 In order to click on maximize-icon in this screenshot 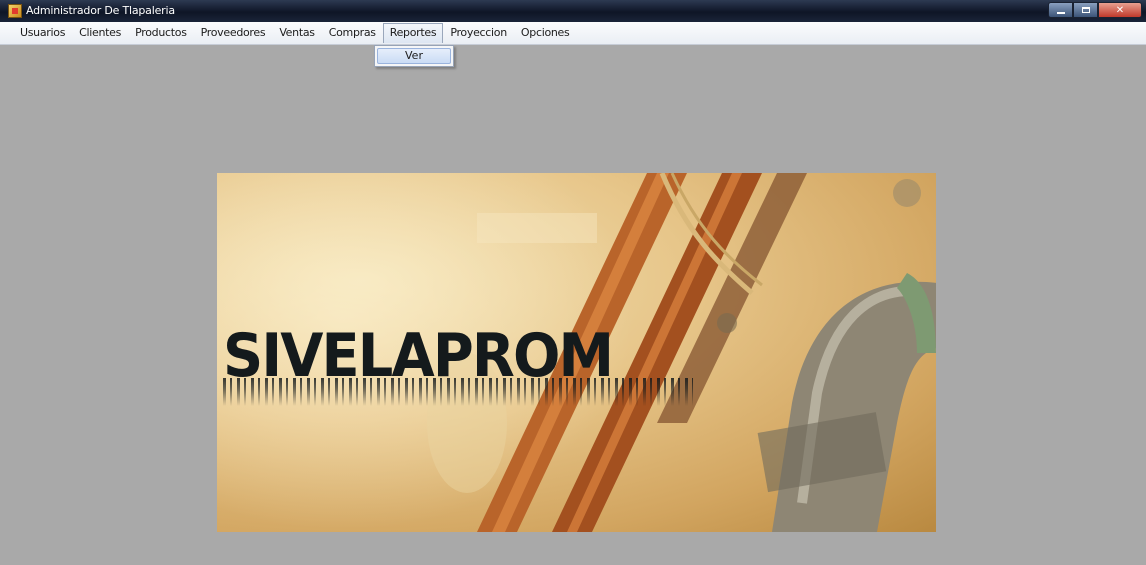, I will do `click(1085, 10)`.